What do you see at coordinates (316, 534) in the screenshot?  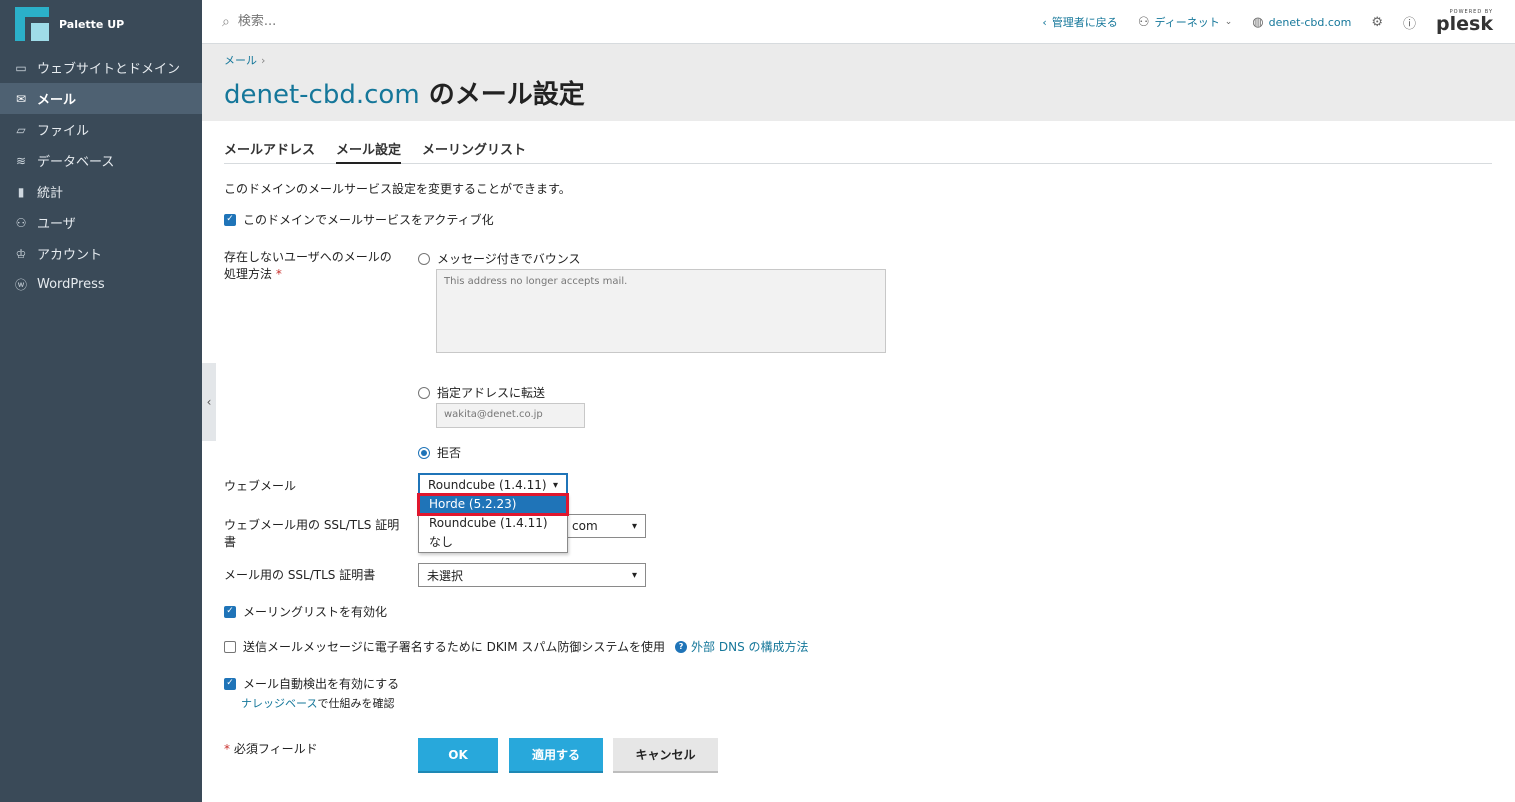 I see `webmail-ssl-label: ウェブメール用の SSL/TLS 証明 書` at bounding box center [316, 534].